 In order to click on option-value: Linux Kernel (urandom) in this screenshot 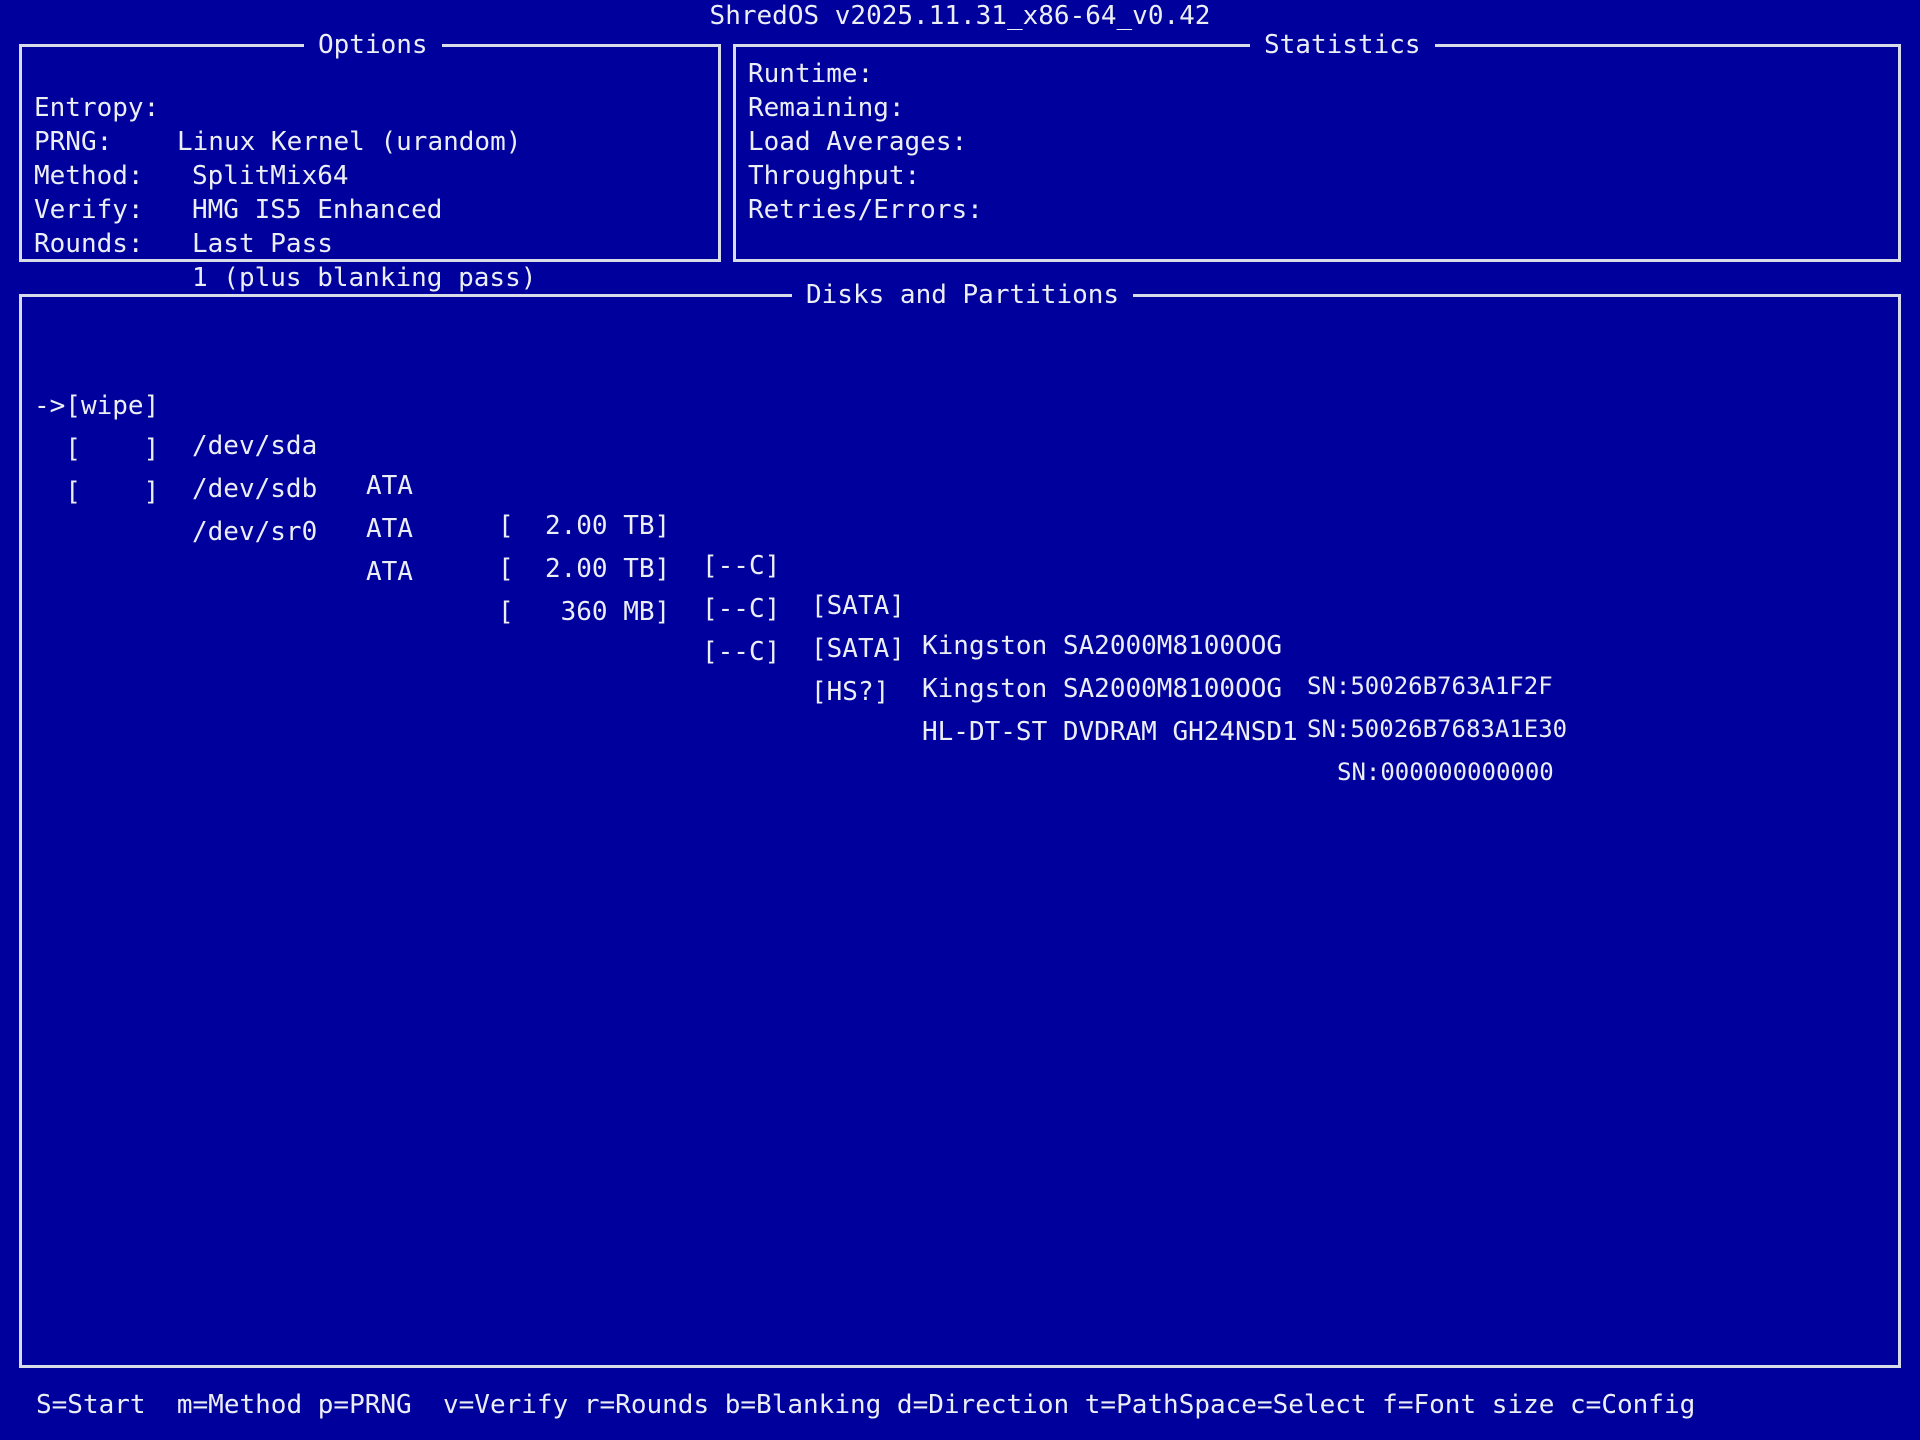, I will do `click(349, 142)`.